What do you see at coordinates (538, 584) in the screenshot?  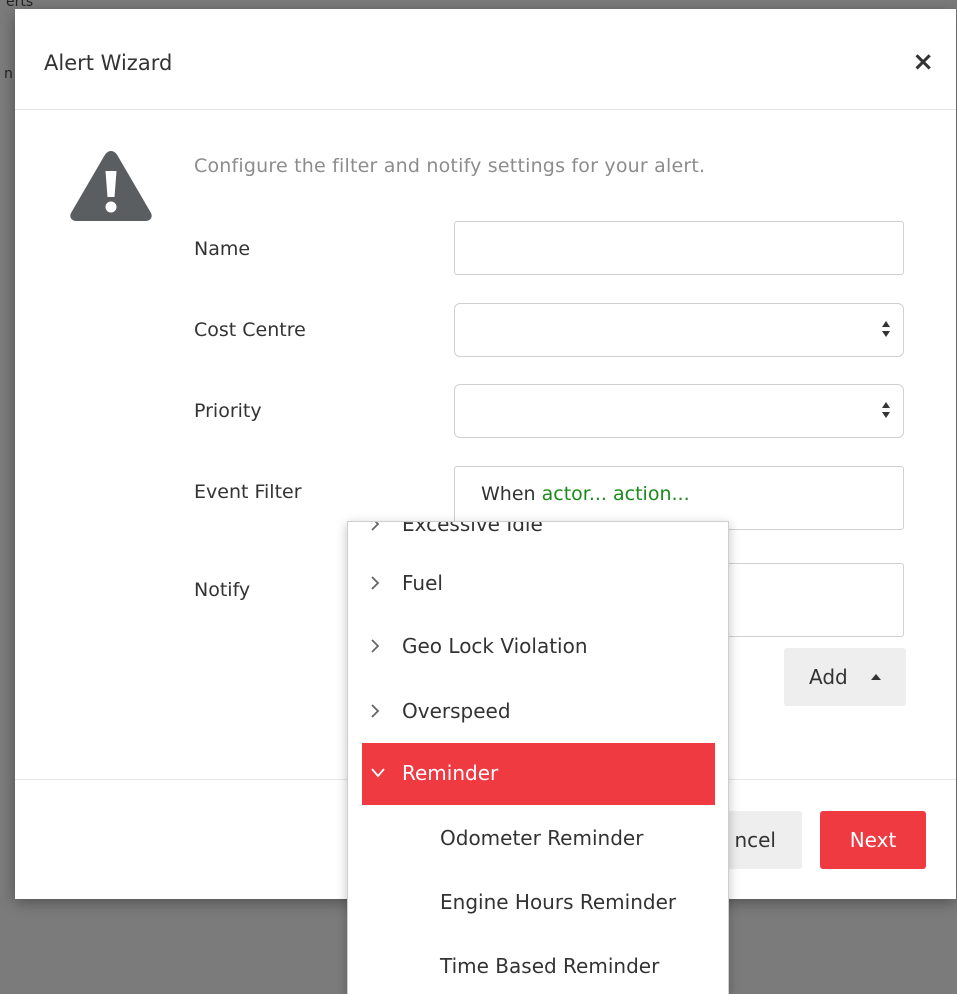 I see `dropdown-item-fuel: Fuel` at bounding box center [538, 584].